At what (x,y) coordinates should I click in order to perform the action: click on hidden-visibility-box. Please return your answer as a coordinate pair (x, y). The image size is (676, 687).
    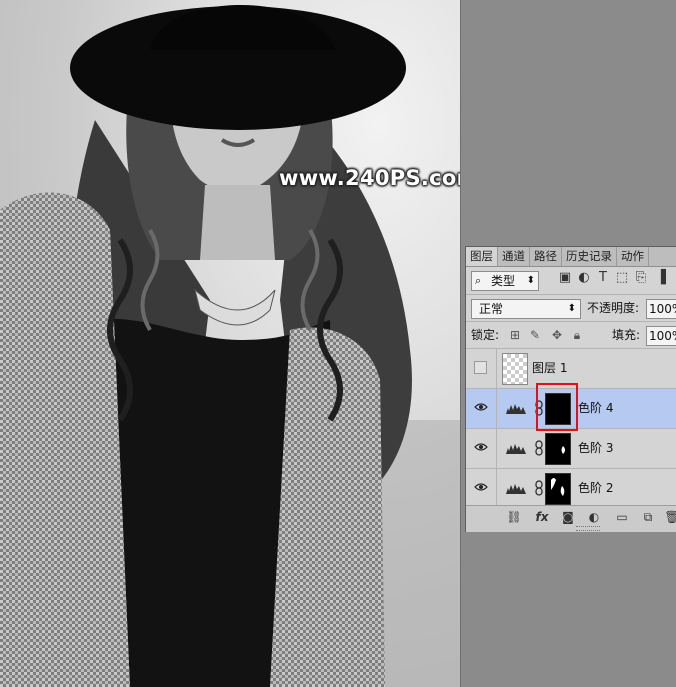
    Looking at the image, I should click on (480, 367).